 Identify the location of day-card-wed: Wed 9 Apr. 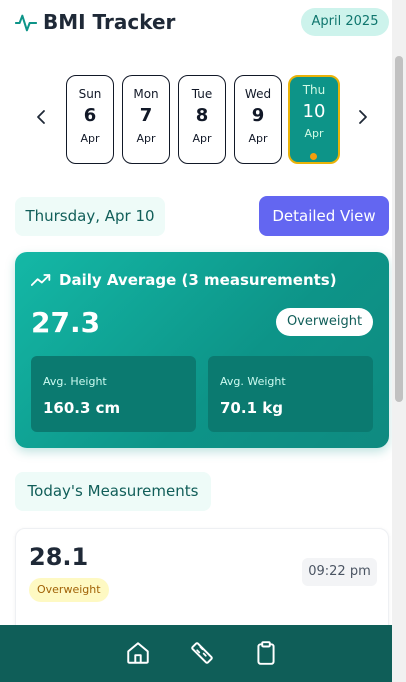
(258, 119).